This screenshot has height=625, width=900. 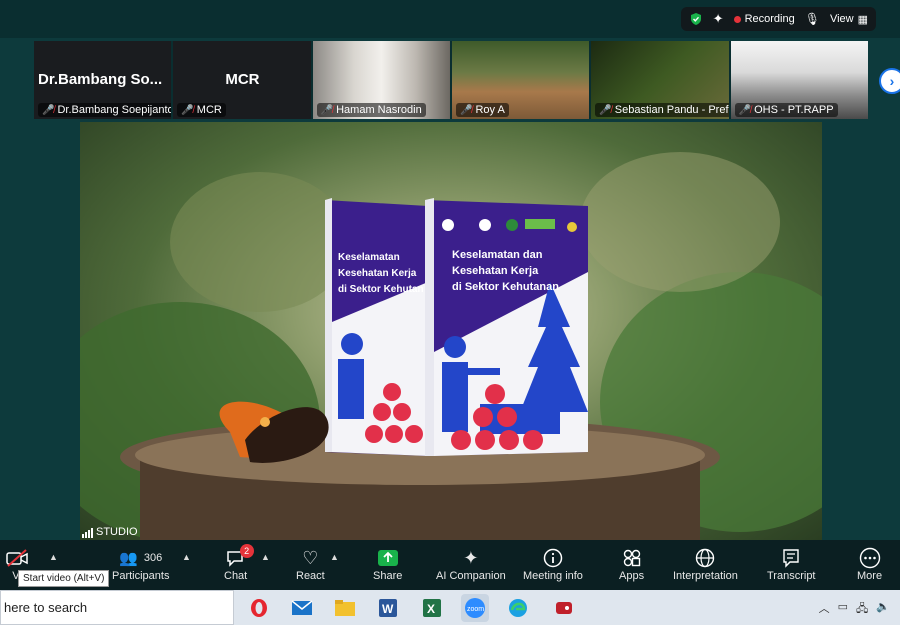 What do you see at coordinates (497, 255) in the screenshot?
I see `book-title-line1: Keselamatan dan` at bounding box center [497, 255].